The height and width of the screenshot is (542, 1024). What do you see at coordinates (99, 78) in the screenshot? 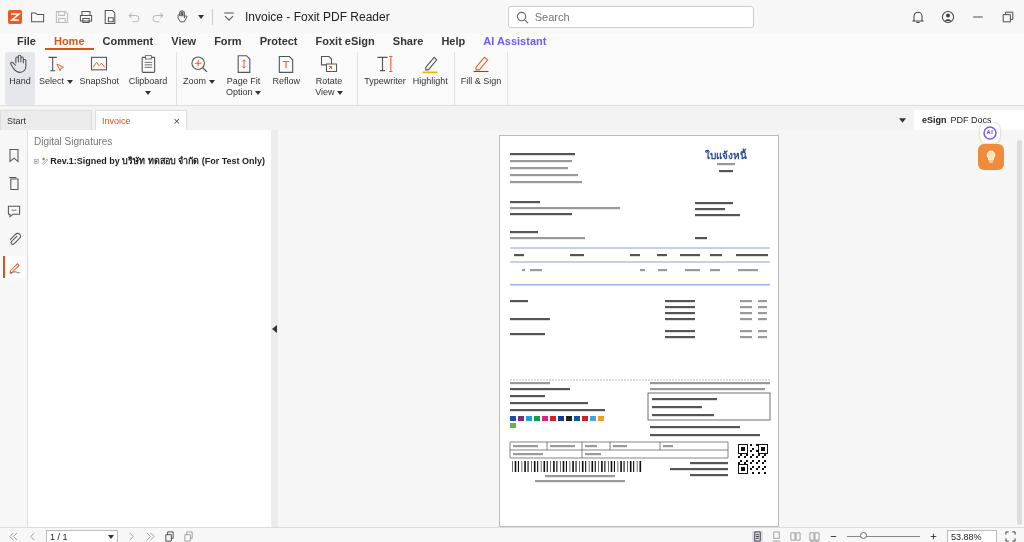
I see `ribbon-button: SnapShot` at bounding box center [99, 78].